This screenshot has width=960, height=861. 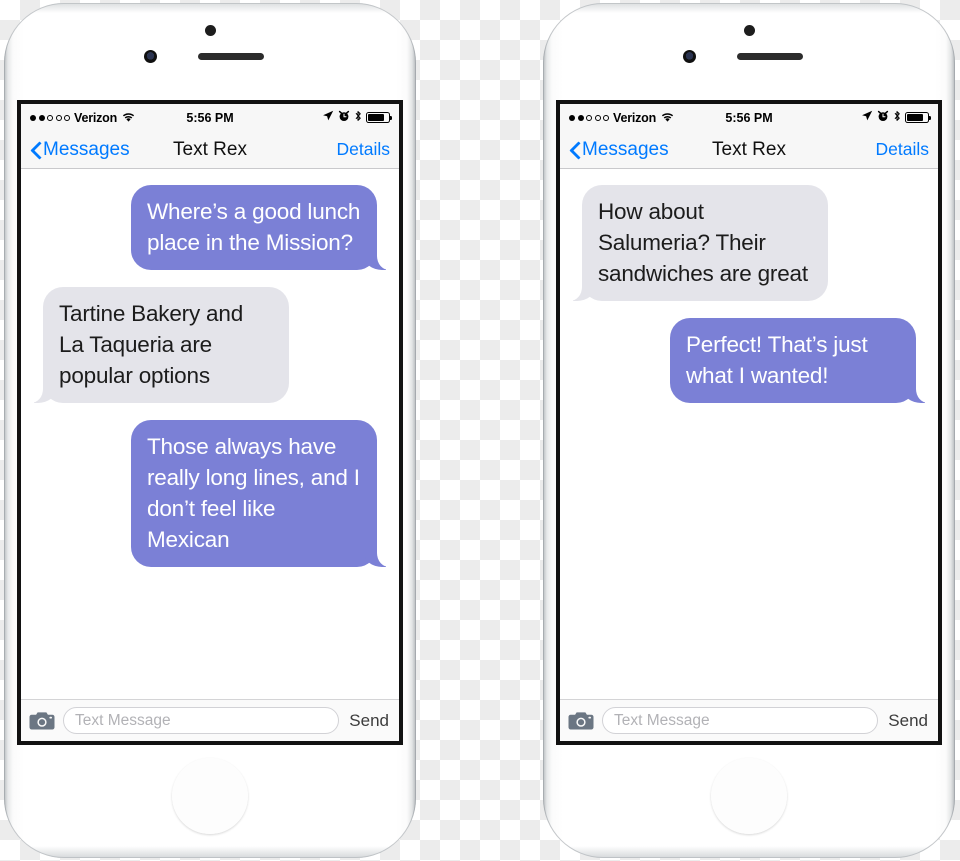 I want to click on message-row: Perfect! That’s just what I wanted!, so click(x=751, y=360).